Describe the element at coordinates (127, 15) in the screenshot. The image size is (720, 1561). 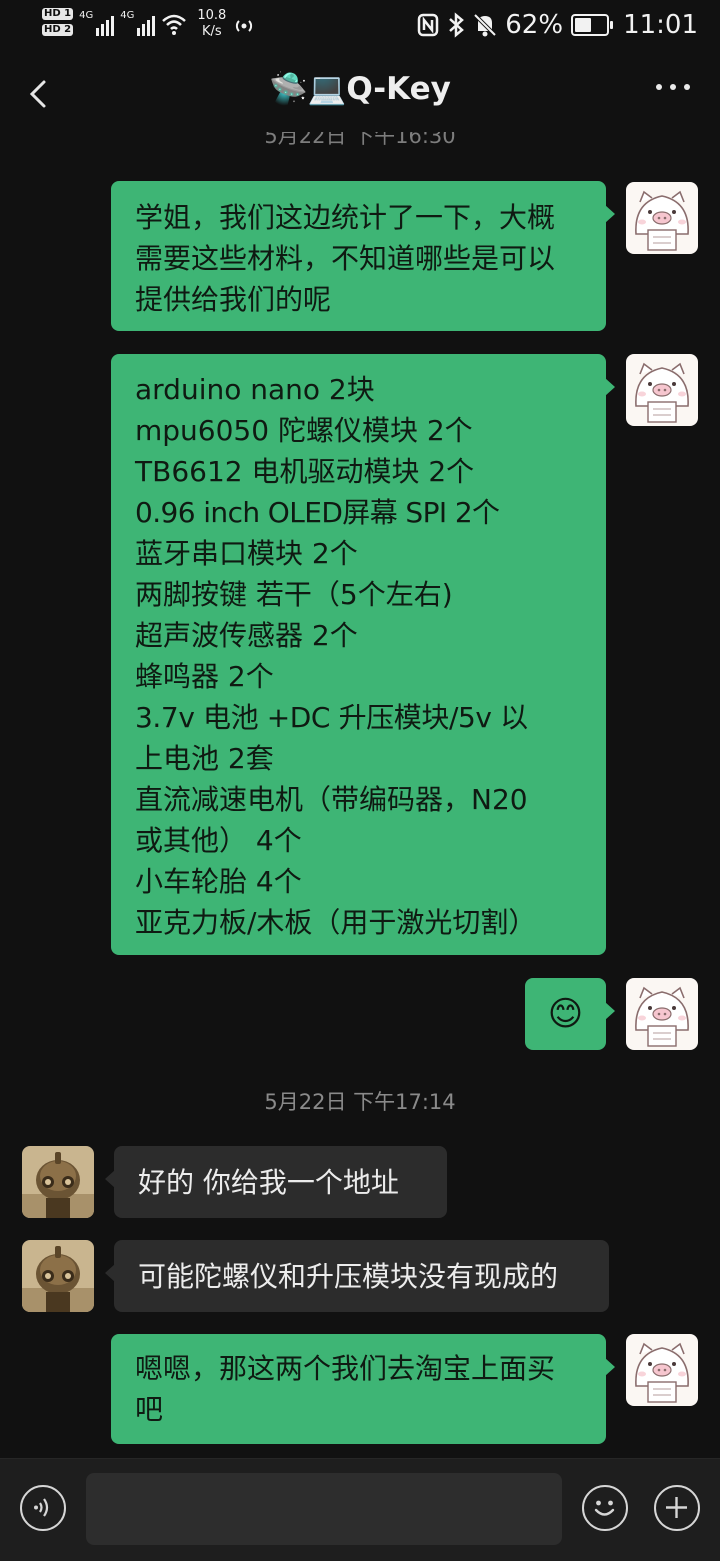
I see `network-type-2: 4G` at that location.